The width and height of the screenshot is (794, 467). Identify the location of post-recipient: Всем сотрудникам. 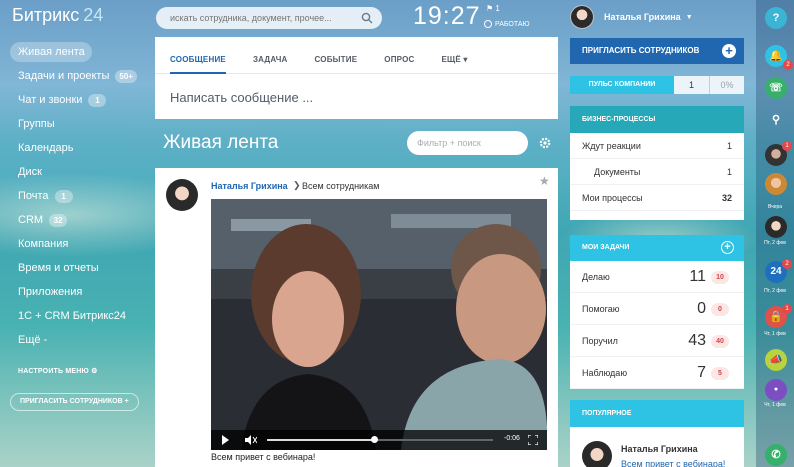
(340, 186).